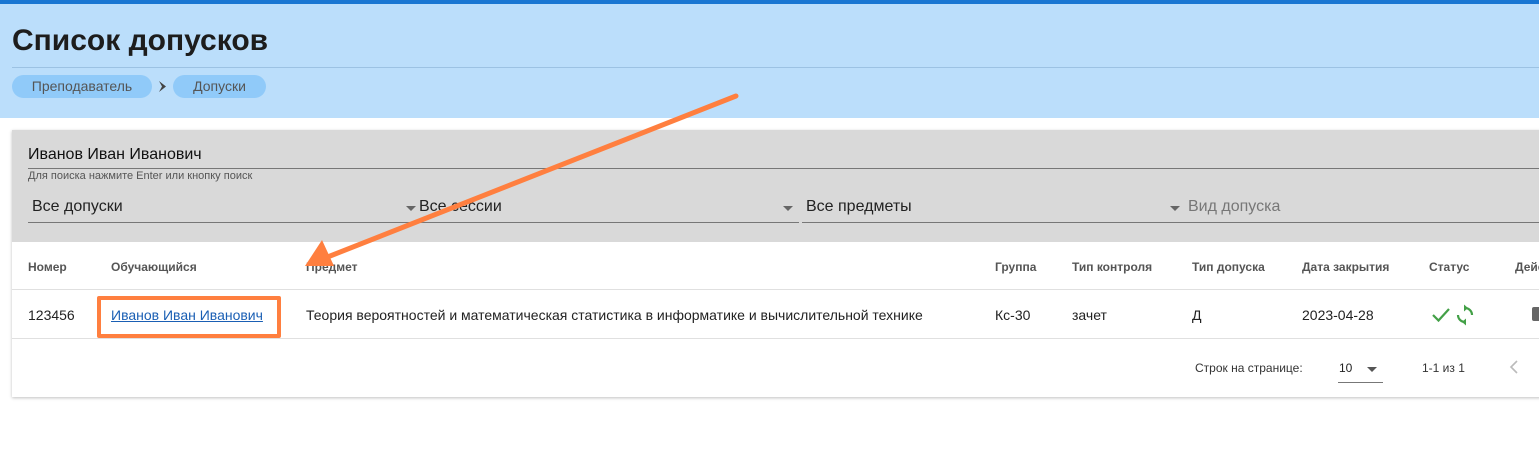  What do you see at coordinates (775, 289) in the screenshot?
I see `header-divider-line` at bounding box center [775, 289].